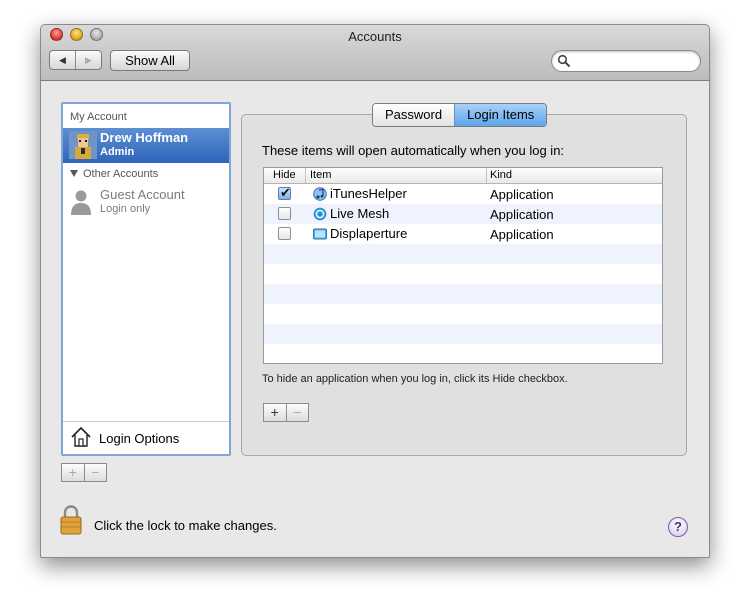 This screenshot has width=748, height=611. I want to click on column-header-kind: Kind, so click(501, 175).